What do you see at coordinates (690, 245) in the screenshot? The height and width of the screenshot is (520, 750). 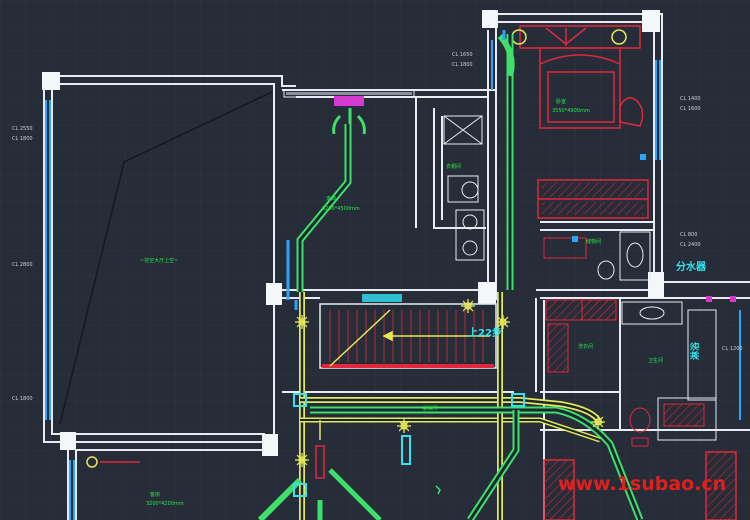 I see `dim-right-4: CL 2400` at bounding box center [690, 245].